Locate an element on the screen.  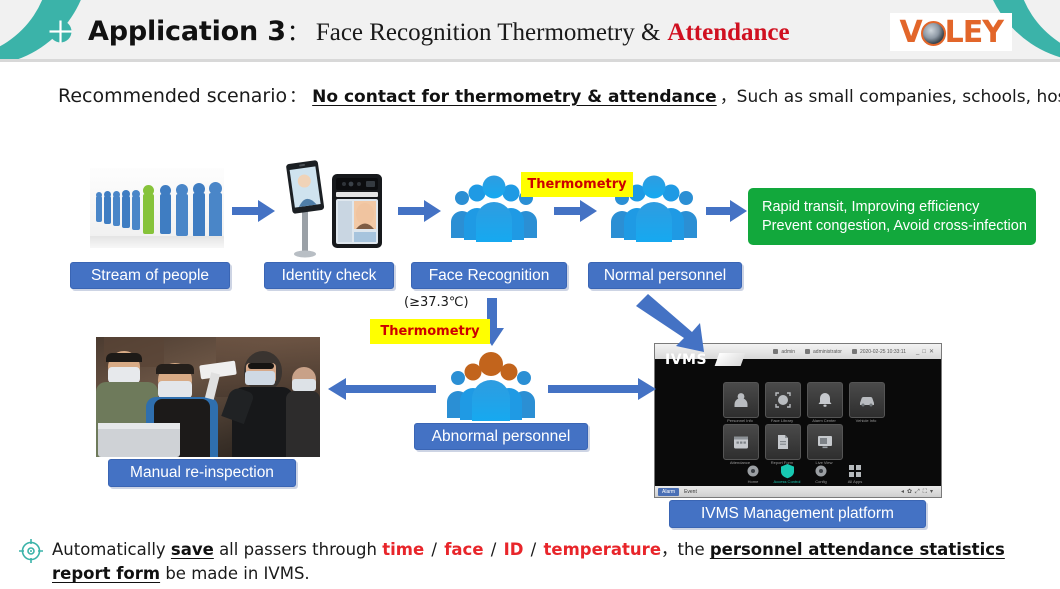
footer-keyword-time: time is located at coordinates (403, 549).